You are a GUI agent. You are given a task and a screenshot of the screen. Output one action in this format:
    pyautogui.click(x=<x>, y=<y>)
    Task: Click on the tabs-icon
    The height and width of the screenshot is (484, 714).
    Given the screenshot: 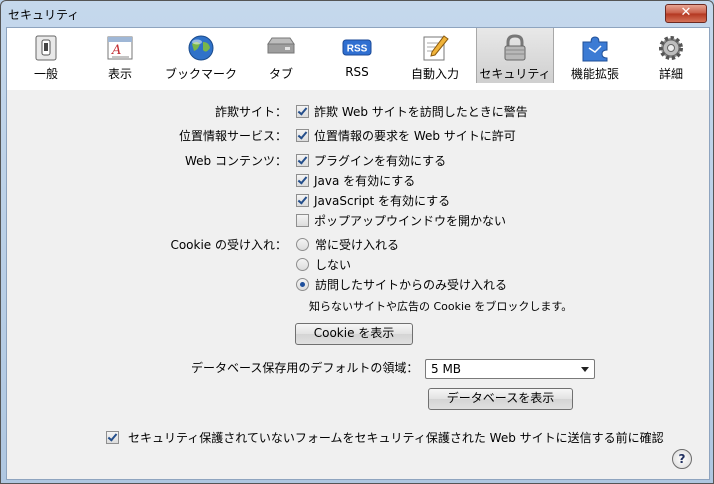 What is the action you would take?
    pyautogui.click(x=281, y=45)
    